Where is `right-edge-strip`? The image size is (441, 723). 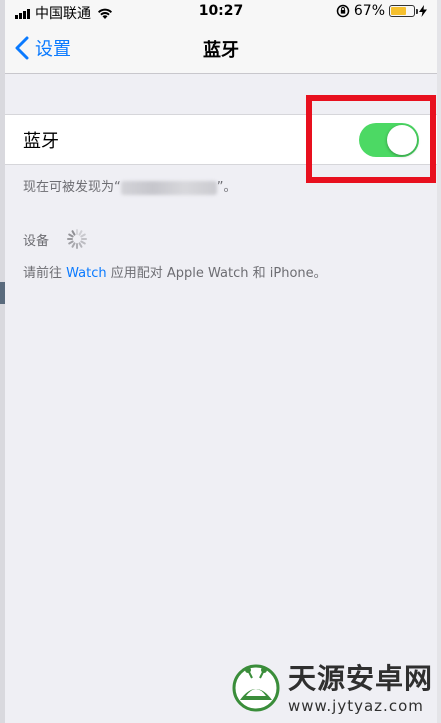
right-edge-strip is located at coordinates (439, 361).